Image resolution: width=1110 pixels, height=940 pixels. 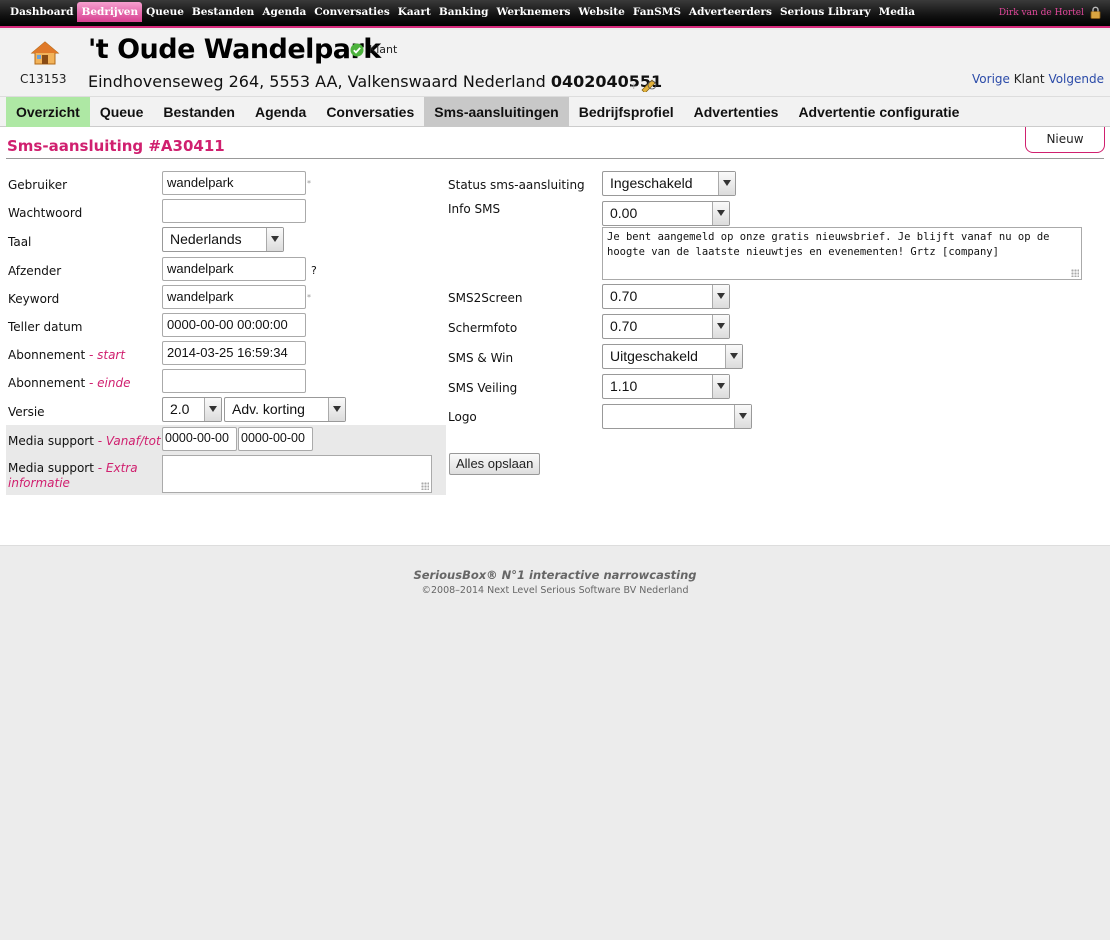 I want to click on new-button: Nieuw, so click(x=1065, y=140).